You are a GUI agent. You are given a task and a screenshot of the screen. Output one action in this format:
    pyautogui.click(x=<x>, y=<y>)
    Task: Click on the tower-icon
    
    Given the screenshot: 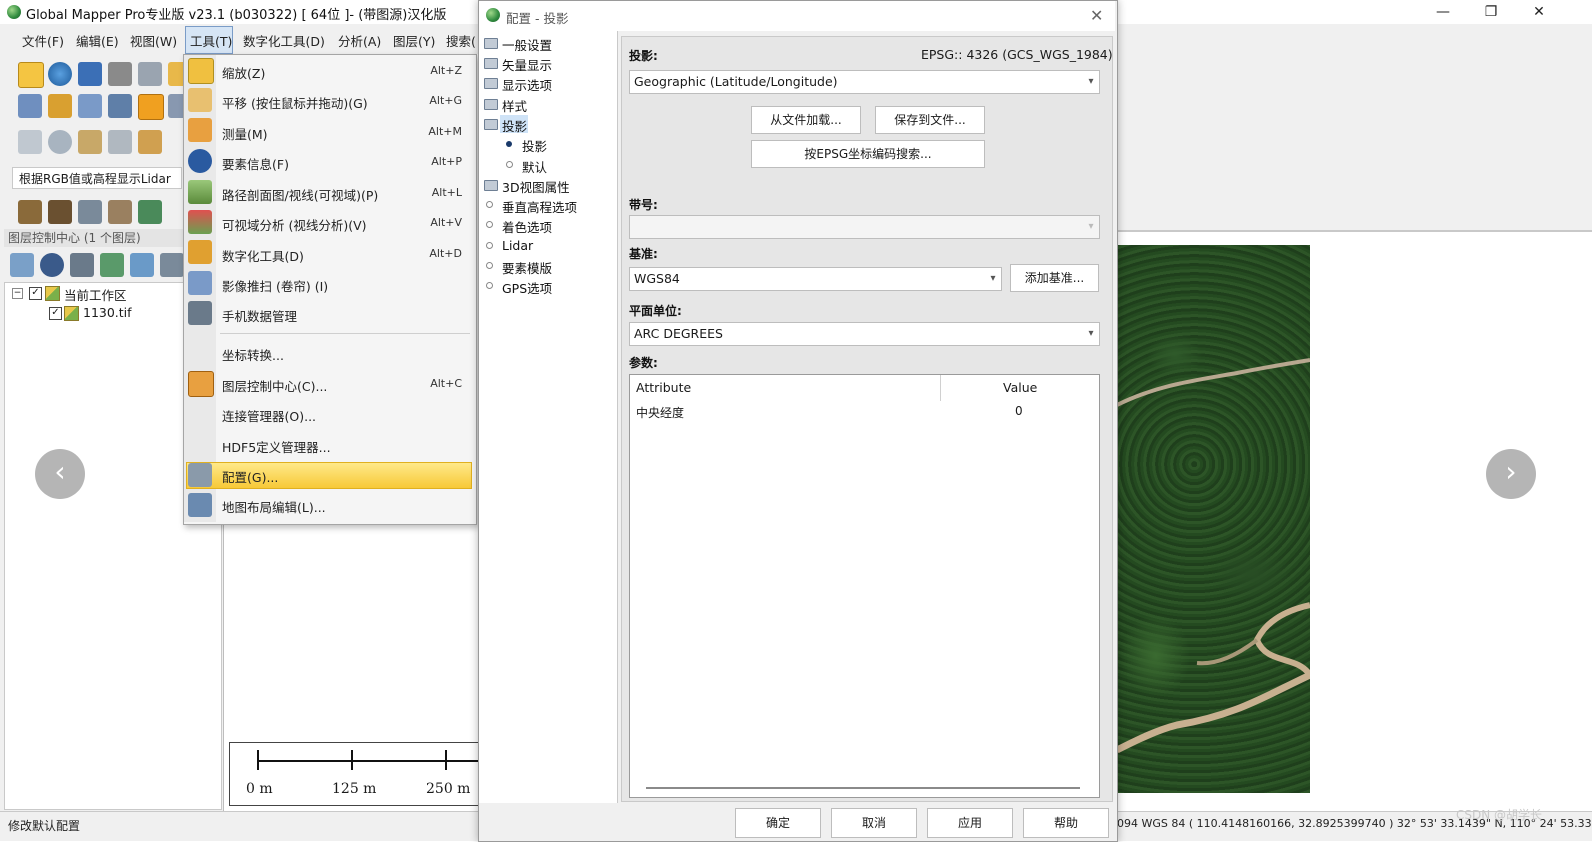 What is the action you would take?
    pyautogui.click(x=120, y=212)
    